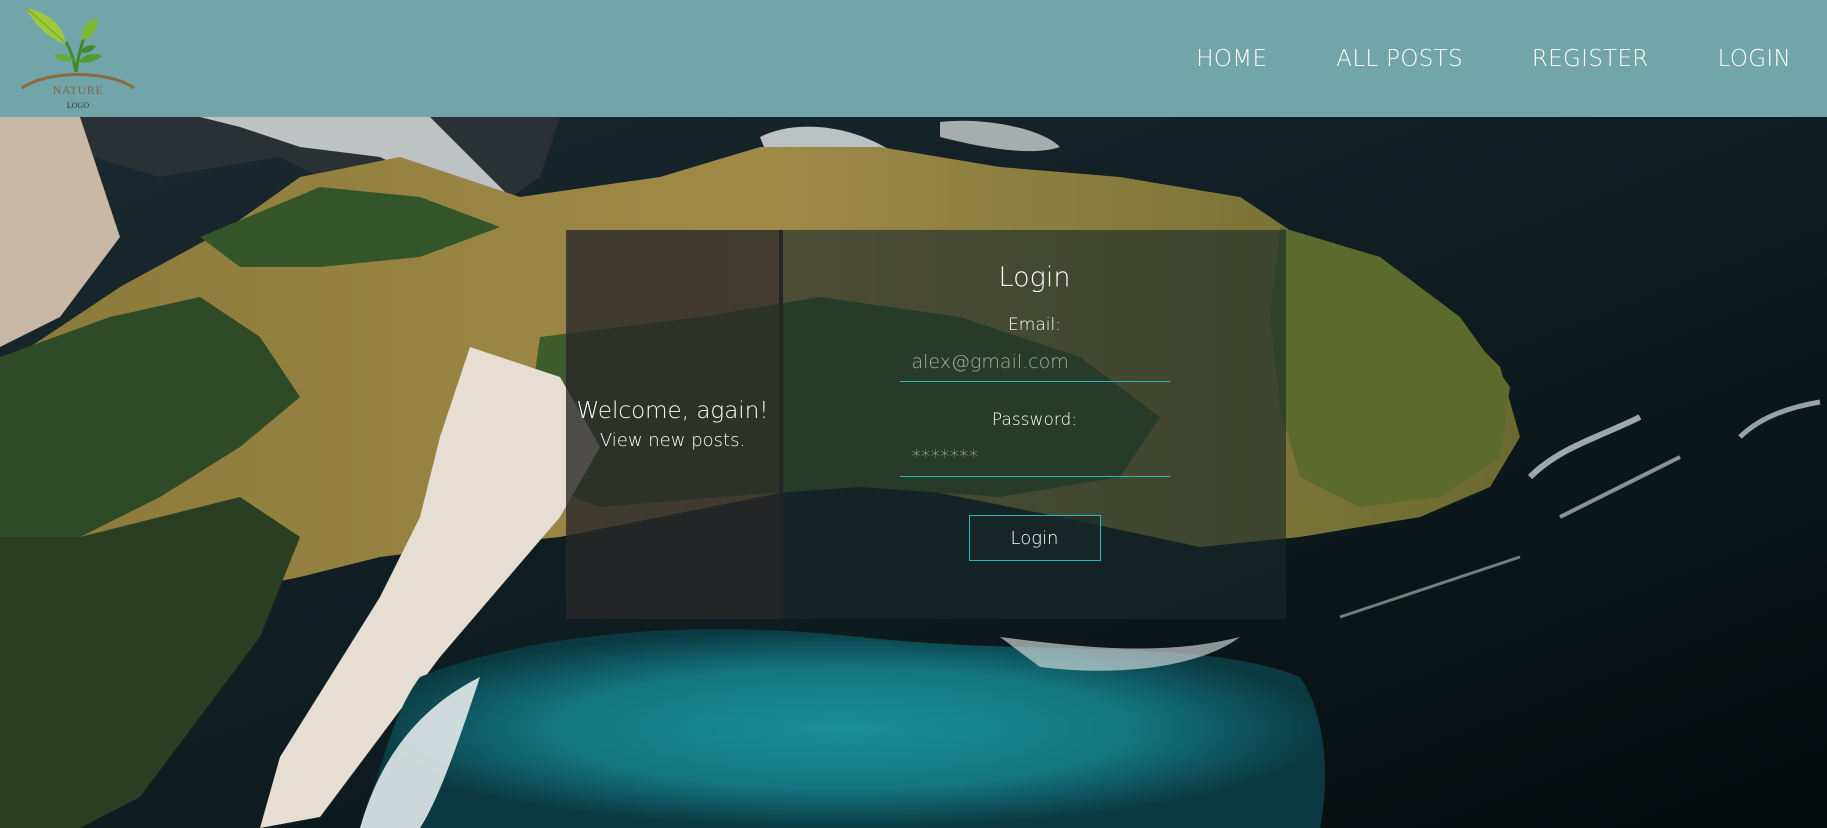 The width and height of the screenshot is (1827, 828). What do you see at coordinates (1034, 459) in the screenshot?
I see `password-field` at bounding box center [1034, 459].